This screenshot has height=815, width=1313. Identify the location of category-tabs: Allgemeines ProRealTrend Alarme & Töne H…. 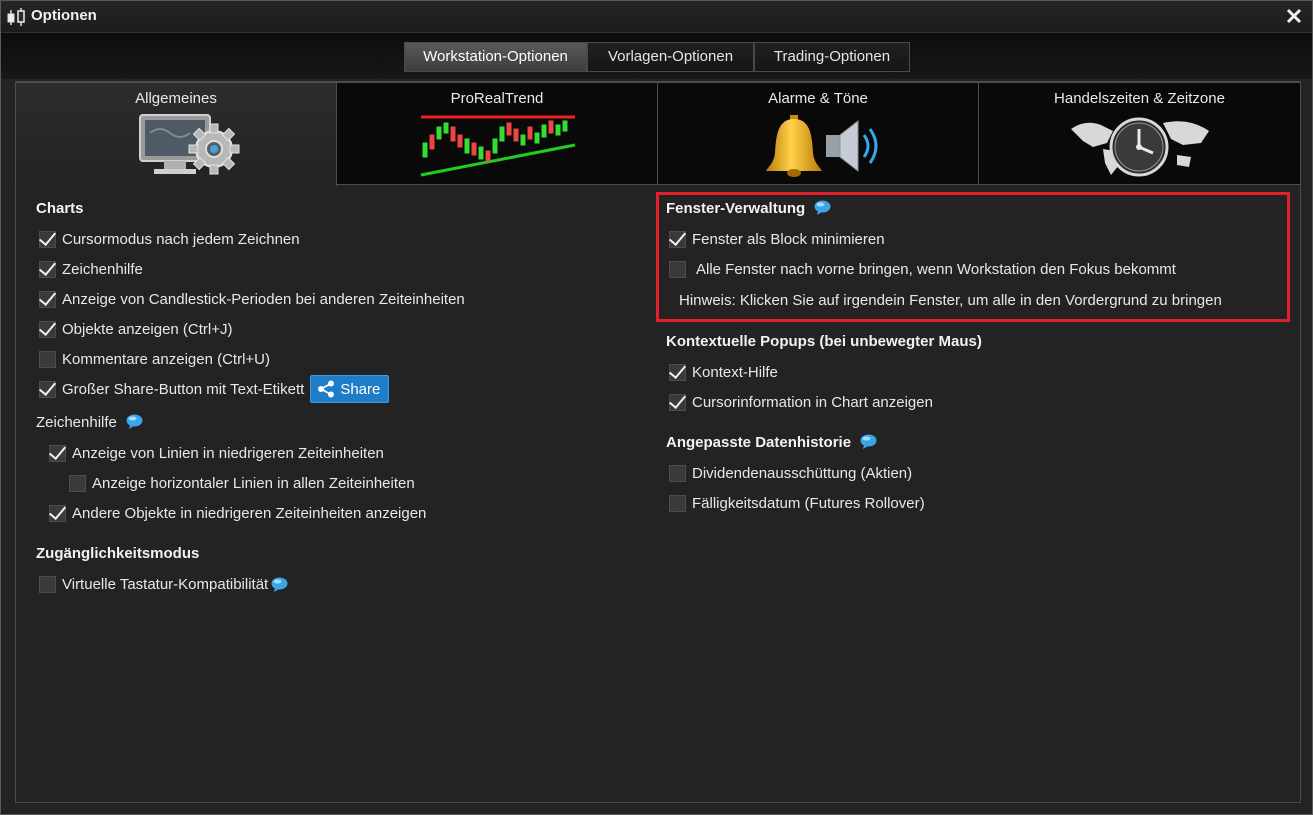
(658, 134).